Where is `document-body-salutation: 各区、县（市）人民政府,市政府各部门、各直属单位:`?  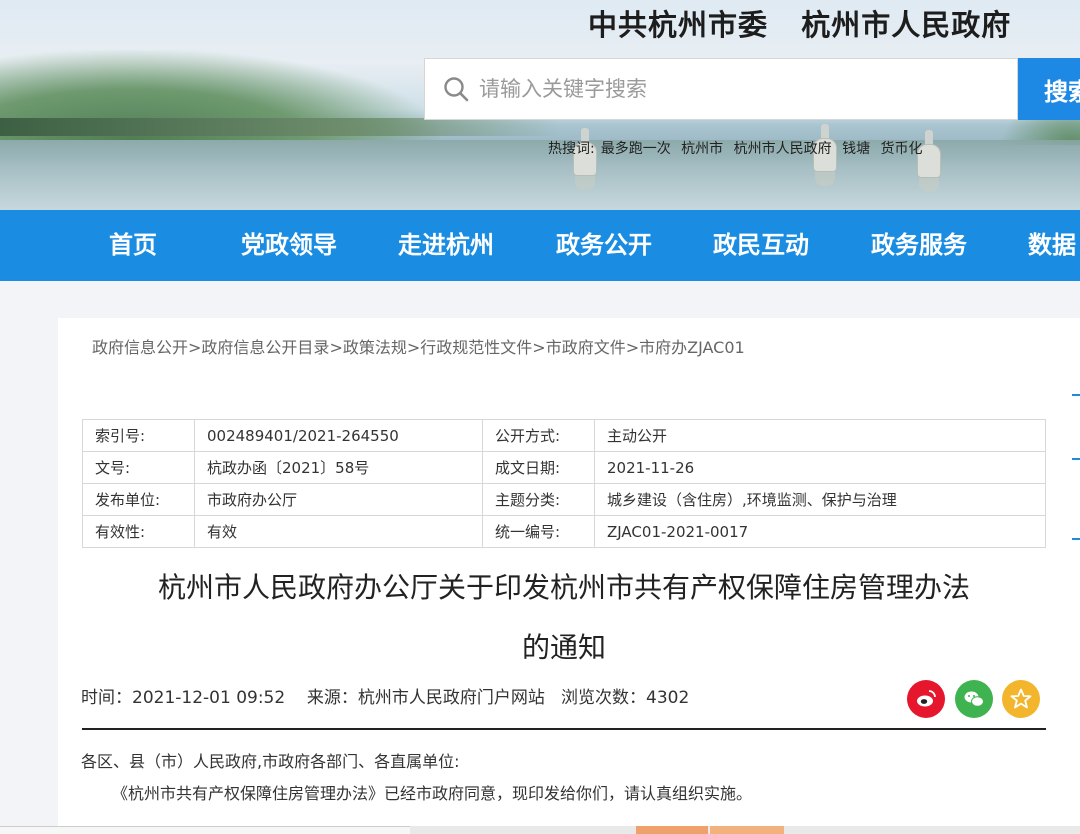 document-body-salutation: 各区、县（市）人民政府,市政府各部门、各直属单位: is located at coordinates (270, 761).